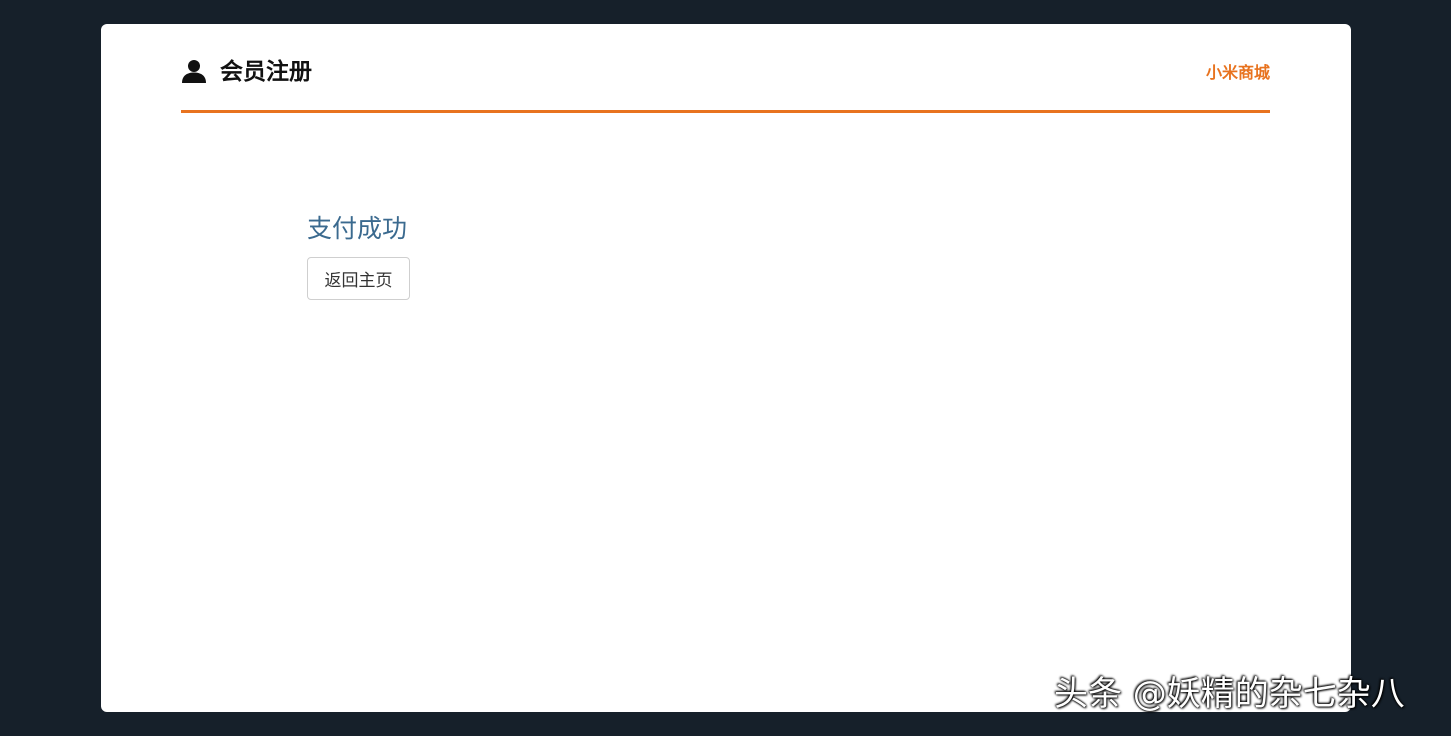 This screenshot has height=736, width=1451. Describe the element at coordinates (1229, 694) in the screenshot. I see `watermark: 头条 @妖精的杂七杂八` at that location.